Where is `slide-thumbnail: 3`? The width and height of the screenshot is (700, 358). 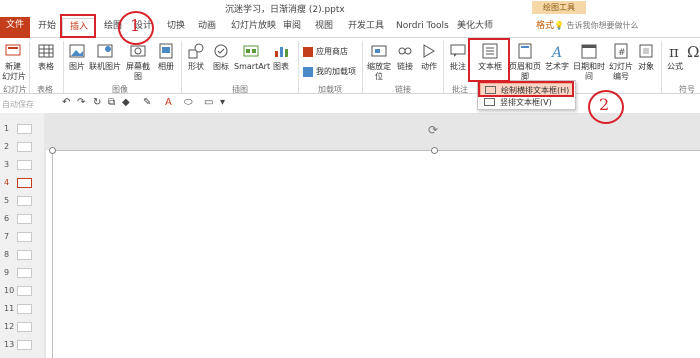
slide-thumbnail: 3 is located at coordinates (22, 166).